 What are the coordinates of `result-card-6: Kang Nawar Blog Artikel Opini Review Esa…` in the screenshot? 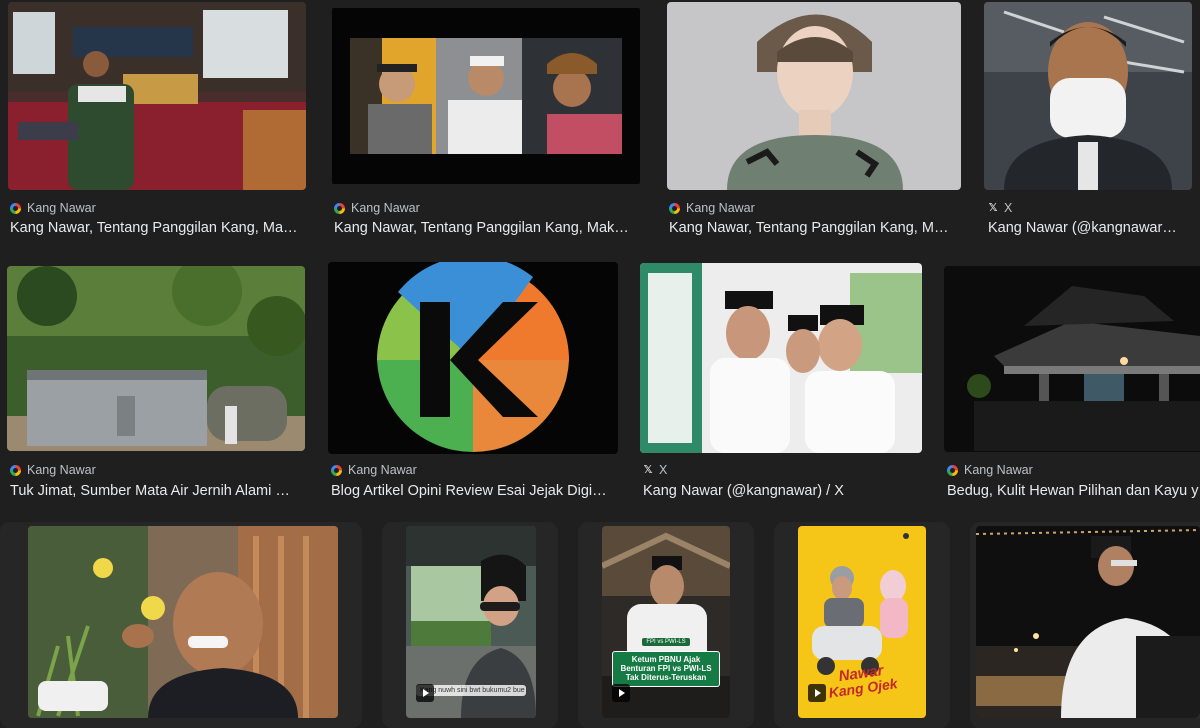 It's located at (474, 385).